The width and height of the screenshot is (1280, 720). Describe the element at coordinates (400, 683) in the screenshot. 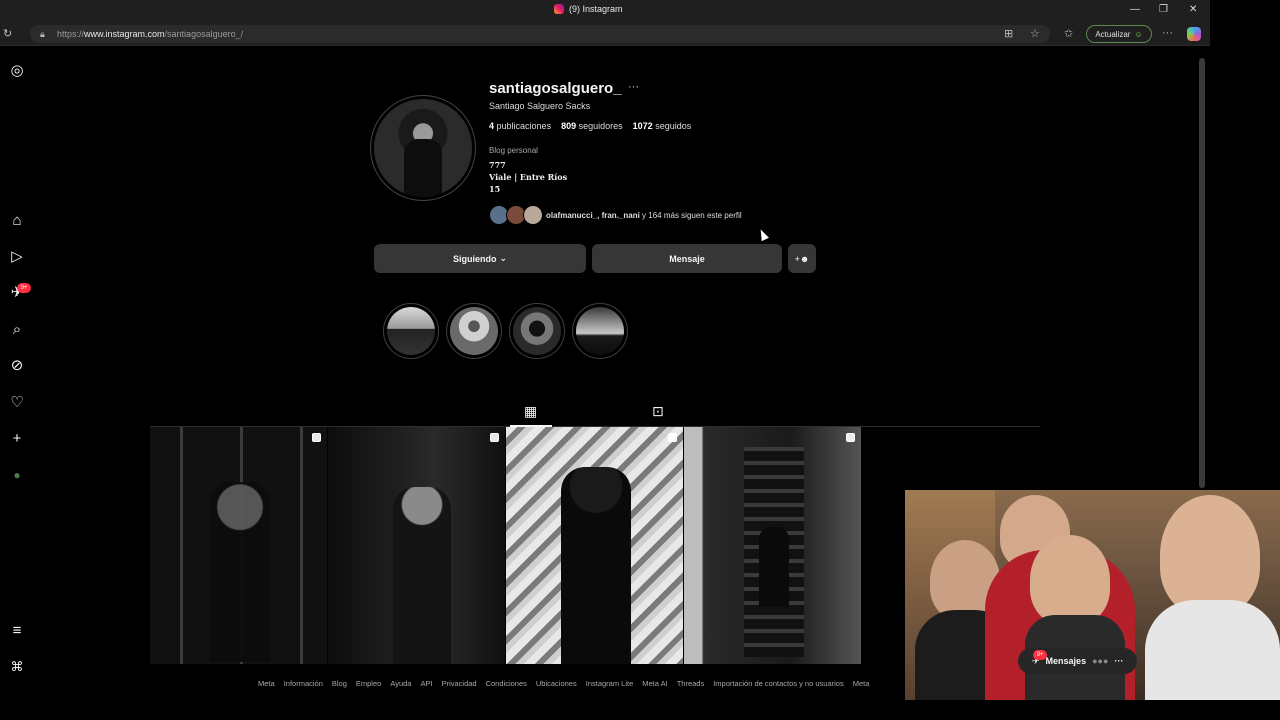

I see `footer-link: Ayuda` at that location.